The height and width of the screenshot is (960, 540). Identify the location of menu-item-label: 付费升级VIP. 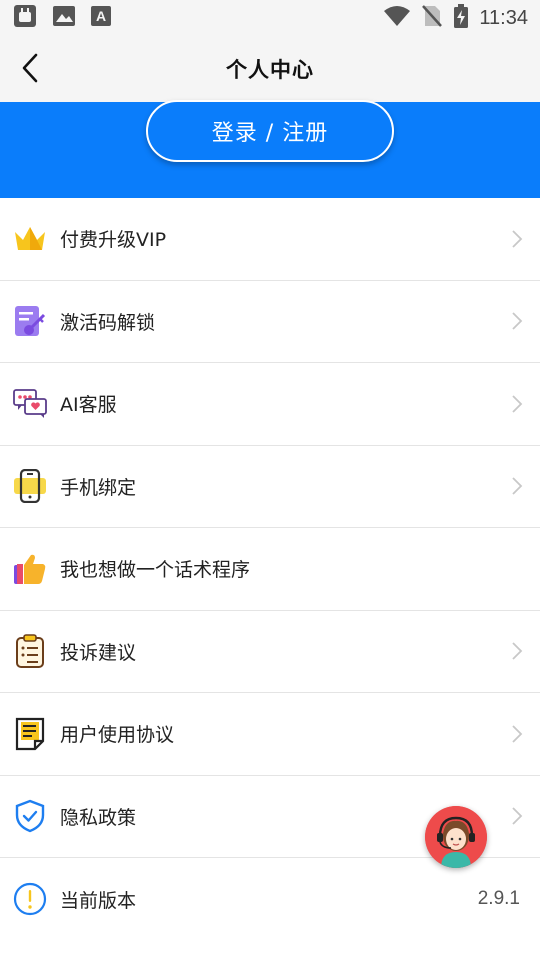
(113, 240).